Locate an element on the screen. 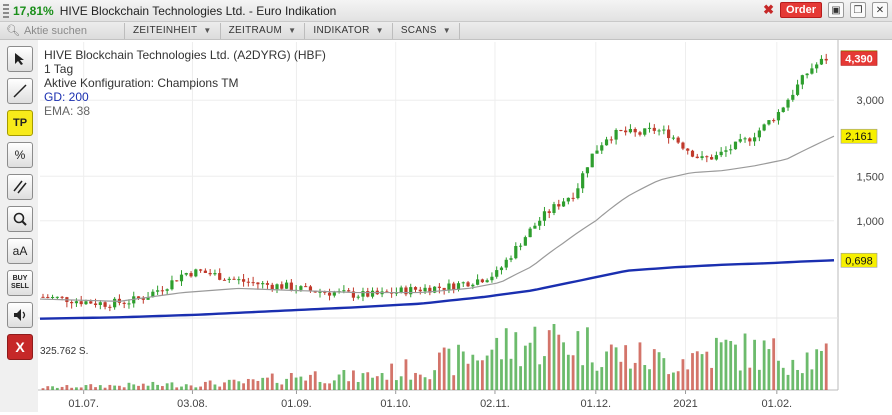 The width and height of the screenshot is (892, 415). cursor-tool-button is located at coordinates (20, 59).